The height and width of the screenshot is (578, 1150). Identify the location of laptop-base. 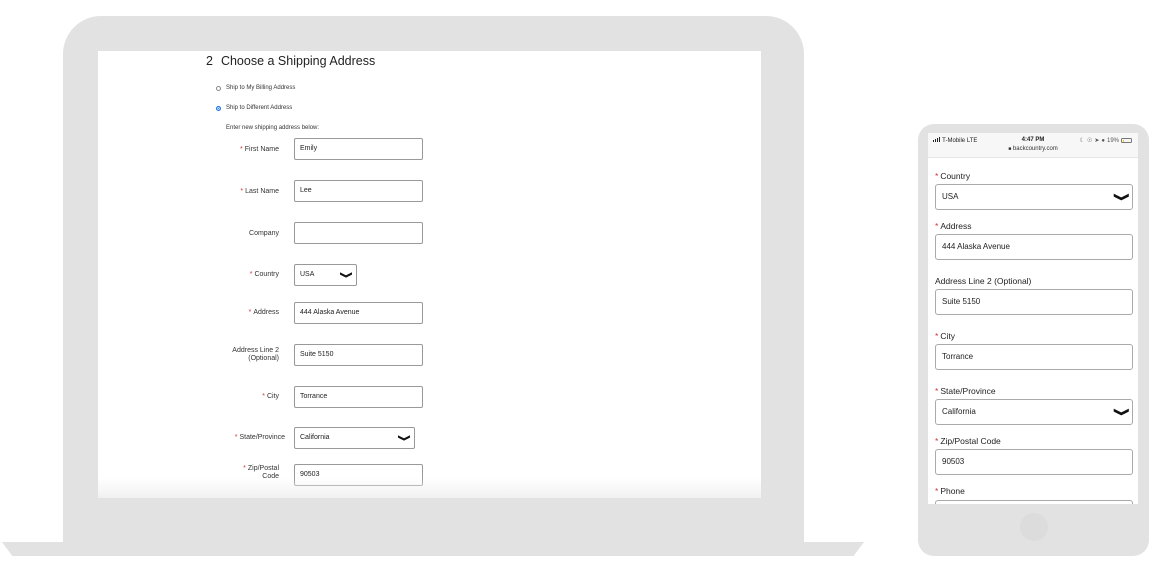
(433, 549).